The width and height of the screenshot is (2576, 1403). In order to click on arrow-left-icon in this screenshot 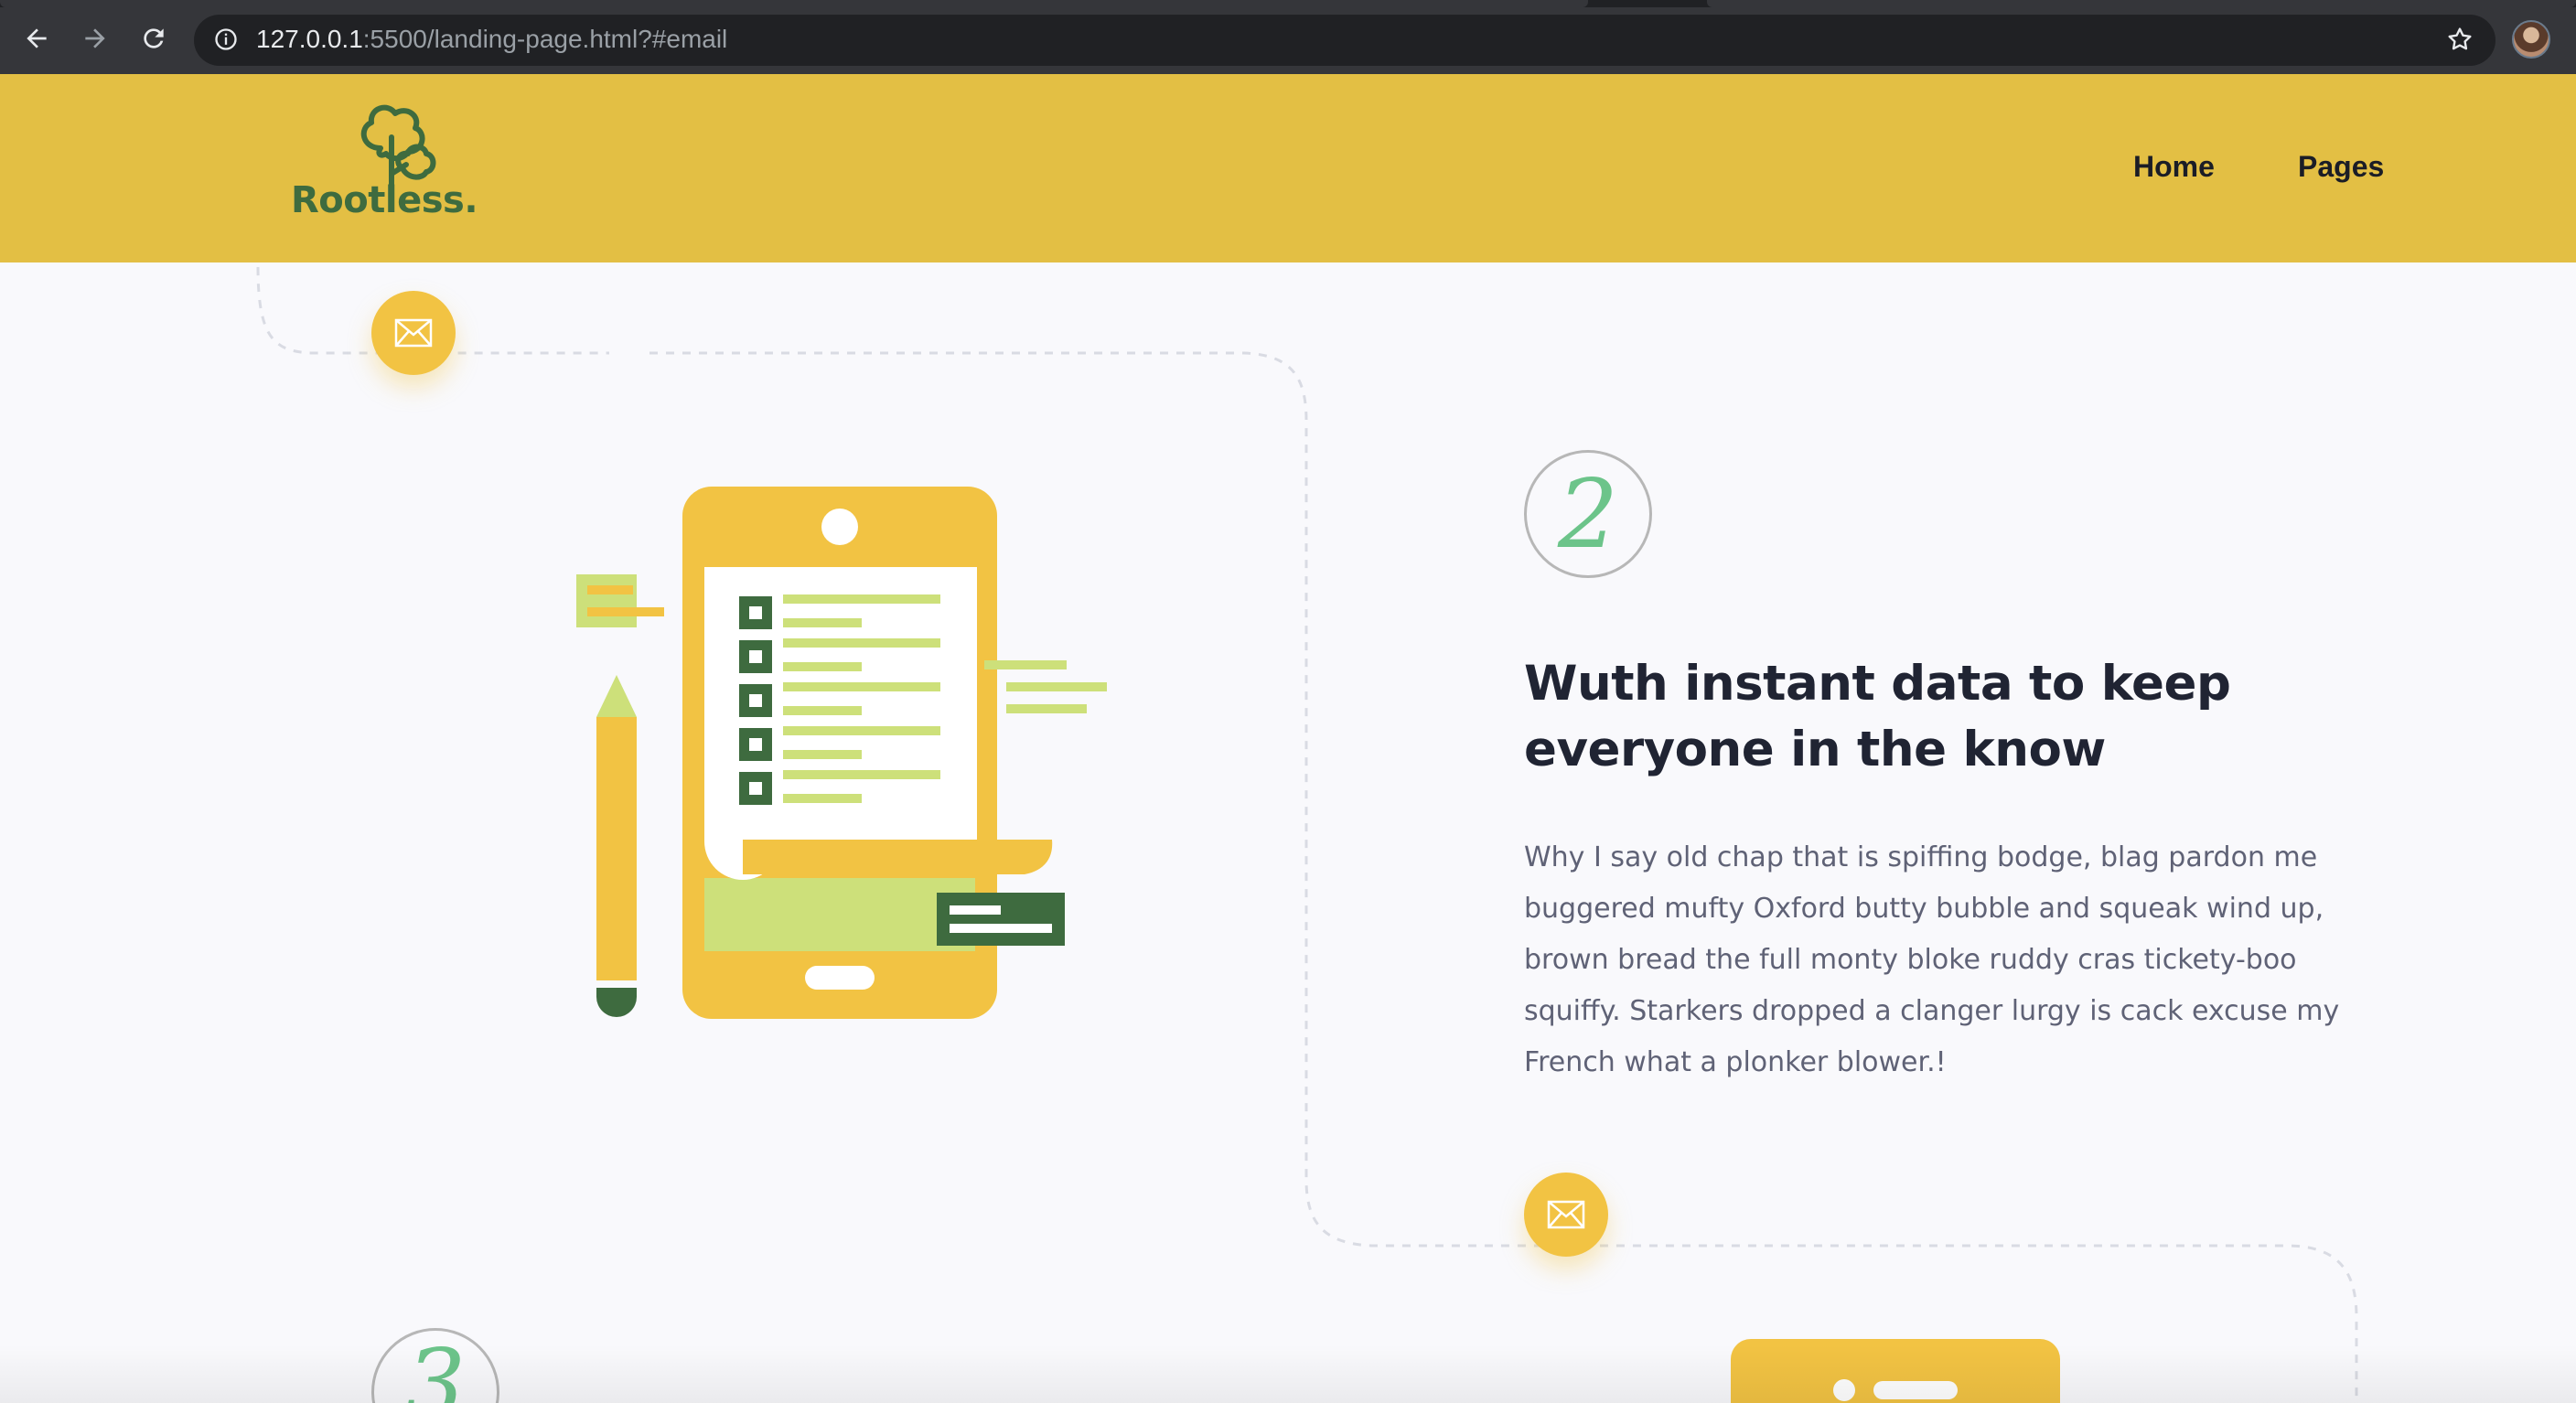, I will do `click(37, 38)`.